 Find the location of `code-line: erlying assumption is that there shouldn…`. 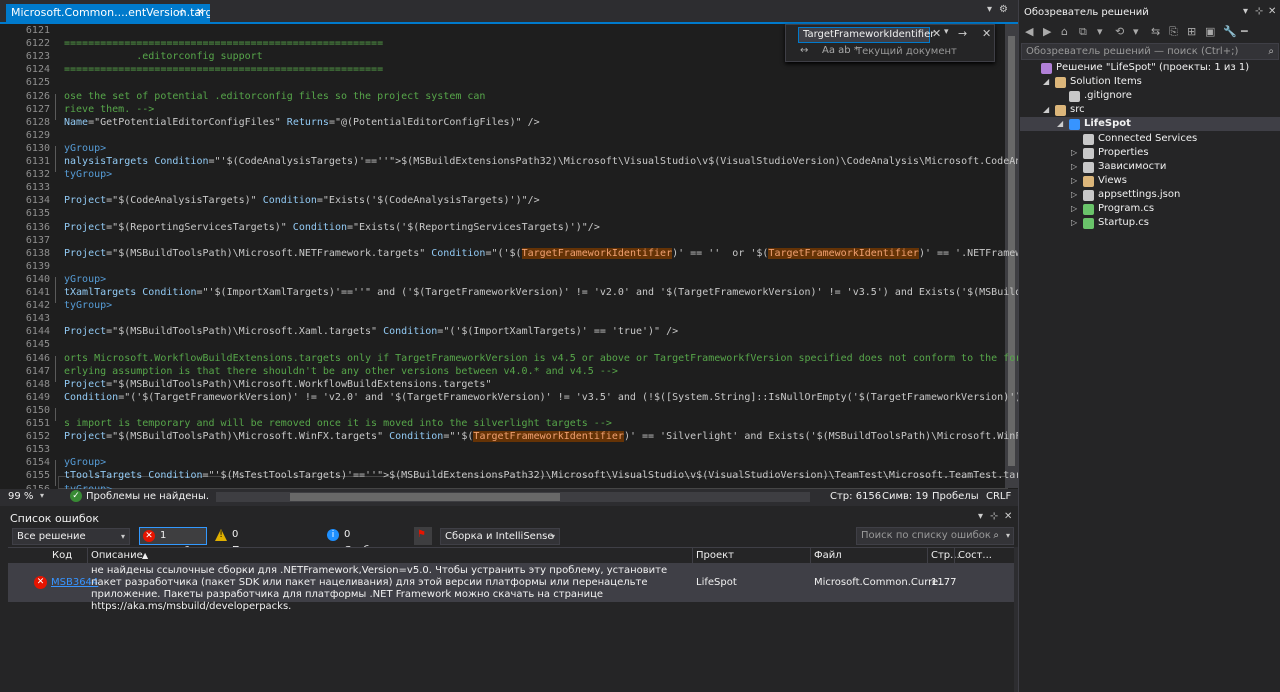

code-line: erlying assumption is that there shouldn… is located at coordinates (341, 371).